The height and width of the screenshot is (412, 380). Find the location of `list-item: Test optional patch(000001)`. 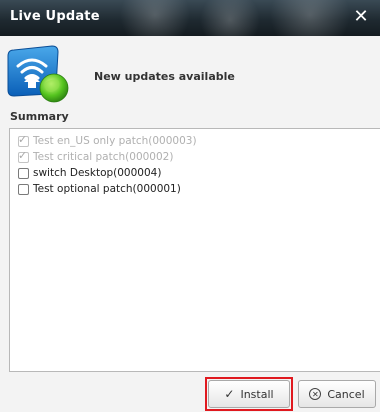

list-item: Test optional patch(000001) is located at coordinates (199, 189).